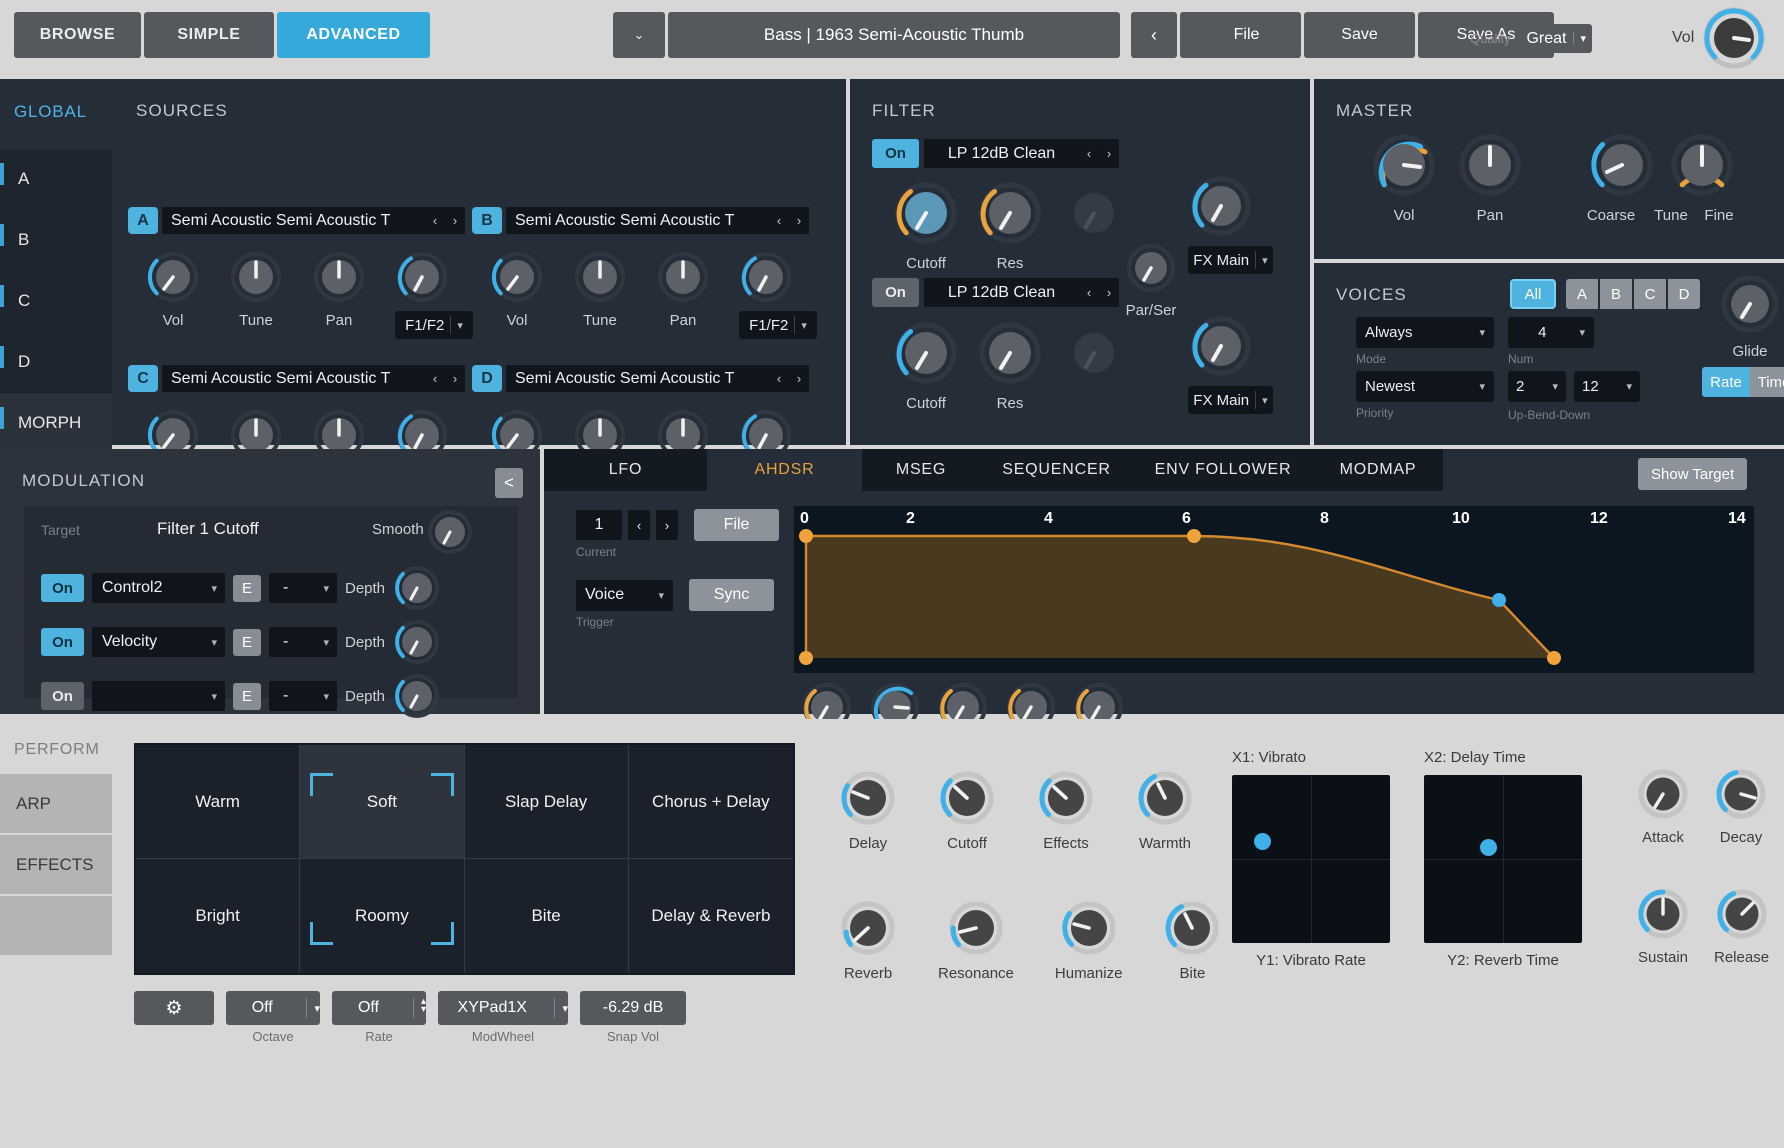 The image size is (1784, 1148). I want to click on tab-ahdsr: AHDSR, so click(784, 470).